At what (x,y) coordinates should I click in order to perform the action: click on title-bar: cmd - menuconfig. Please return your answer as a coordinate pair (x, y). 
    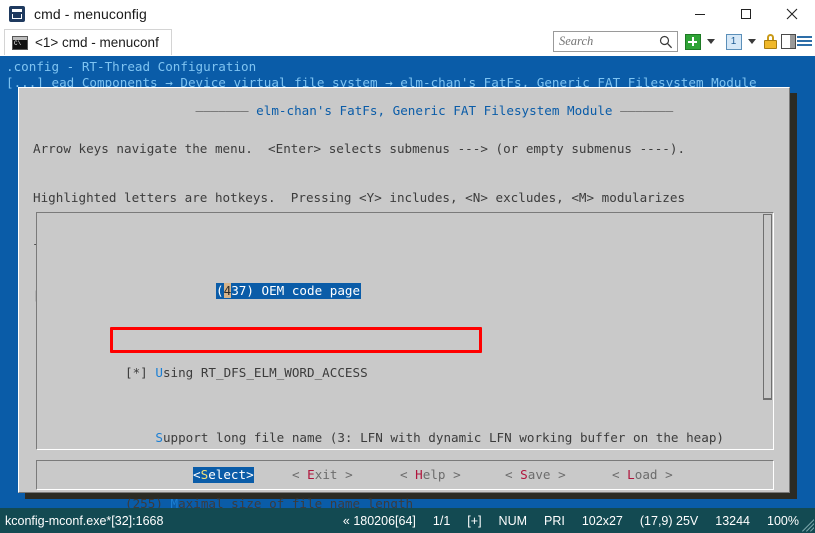
    Looking at the image, I should click on (407, 14).